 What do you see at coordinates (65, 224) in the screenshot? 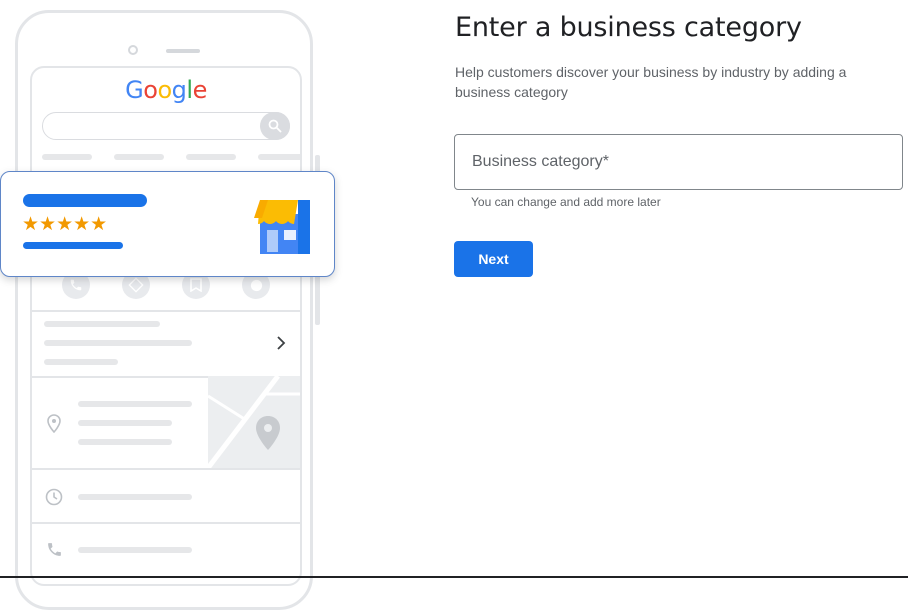
I see `star-rating: ★★★★★` at bounding box center [65, 224].